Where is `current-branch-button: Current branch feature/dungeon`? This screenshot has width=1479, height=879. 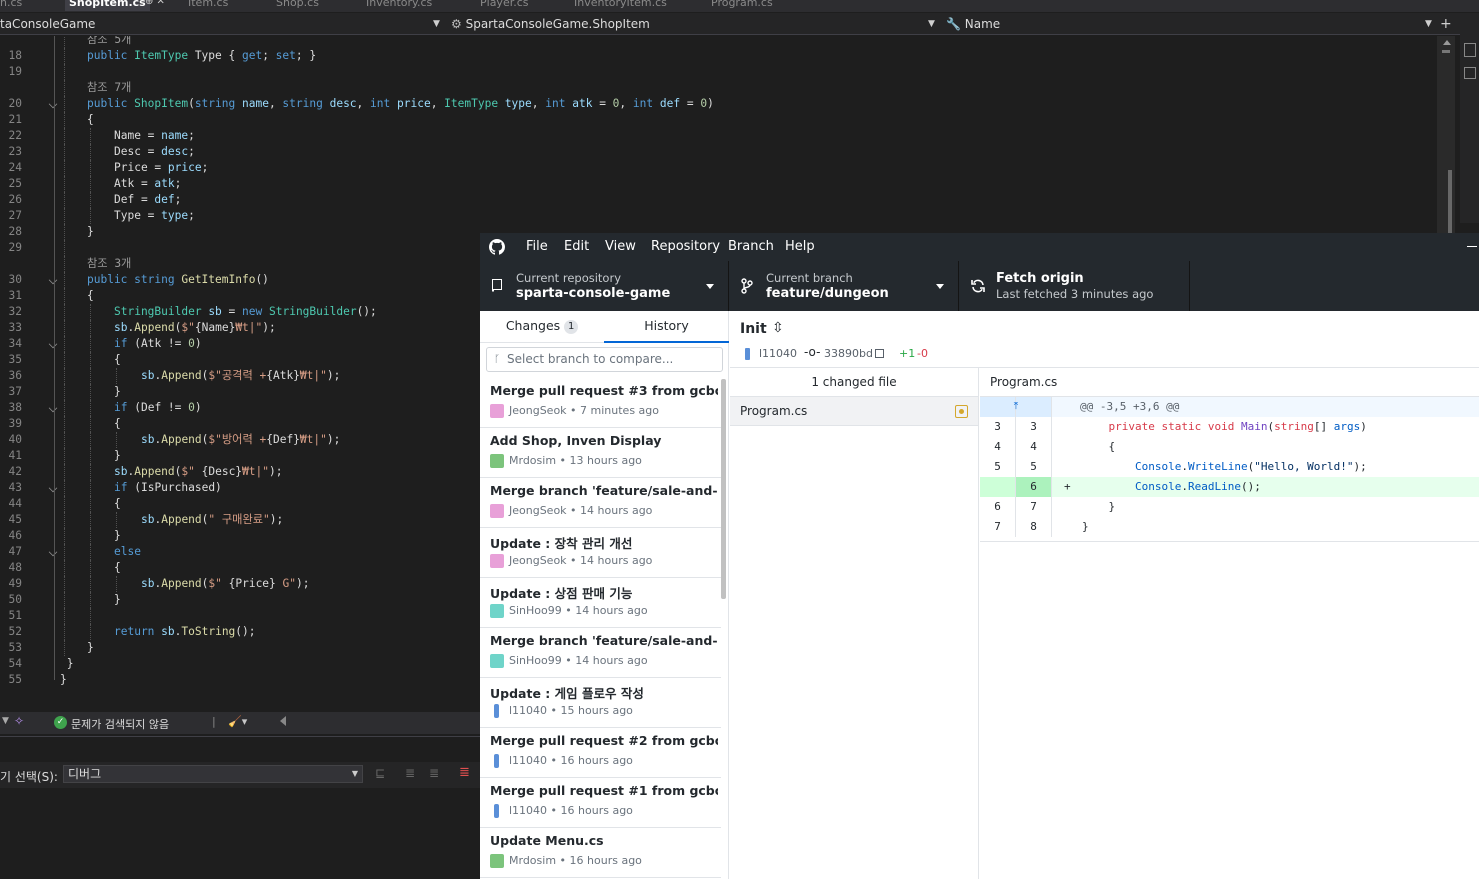
current-branch-button: Current branch feature/dungeon is located at coordinates (844, 286).